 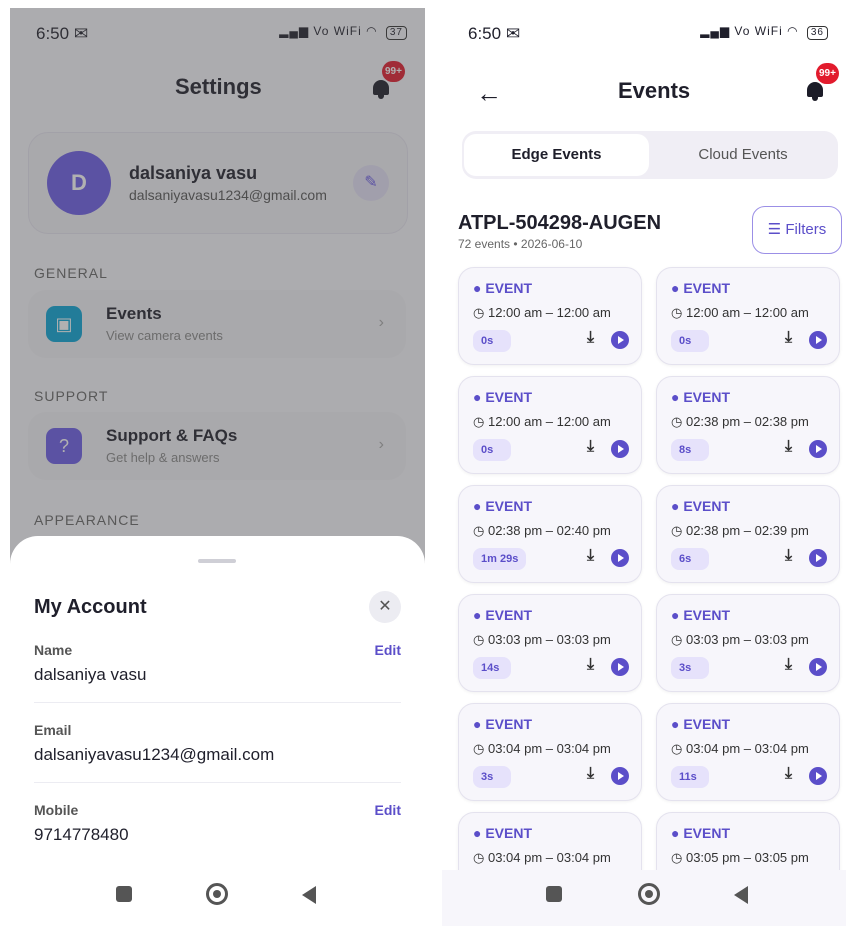 I want to click on event-card: ● EVENT ◷ 03:03 pm – 03:03 pm 3s ⤓, so click(x=748, y=643).